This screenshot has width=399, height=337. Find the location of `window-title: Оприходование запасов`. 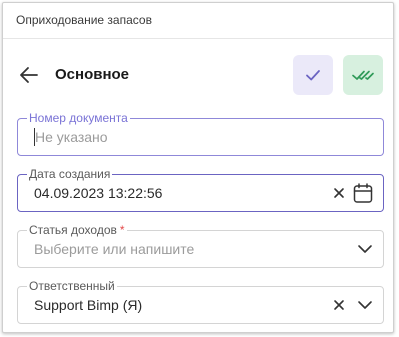

window-title: Оприходование запасов is located at coordinates (84, 20).